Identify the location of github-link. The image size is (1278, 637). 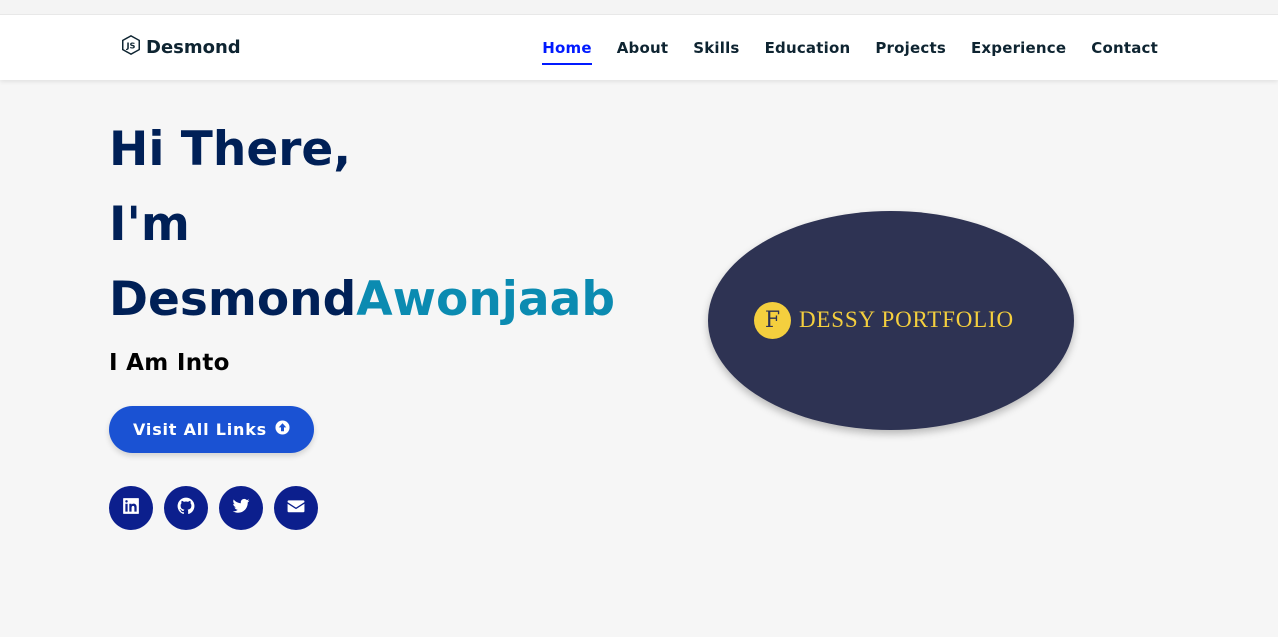
(186, 508).